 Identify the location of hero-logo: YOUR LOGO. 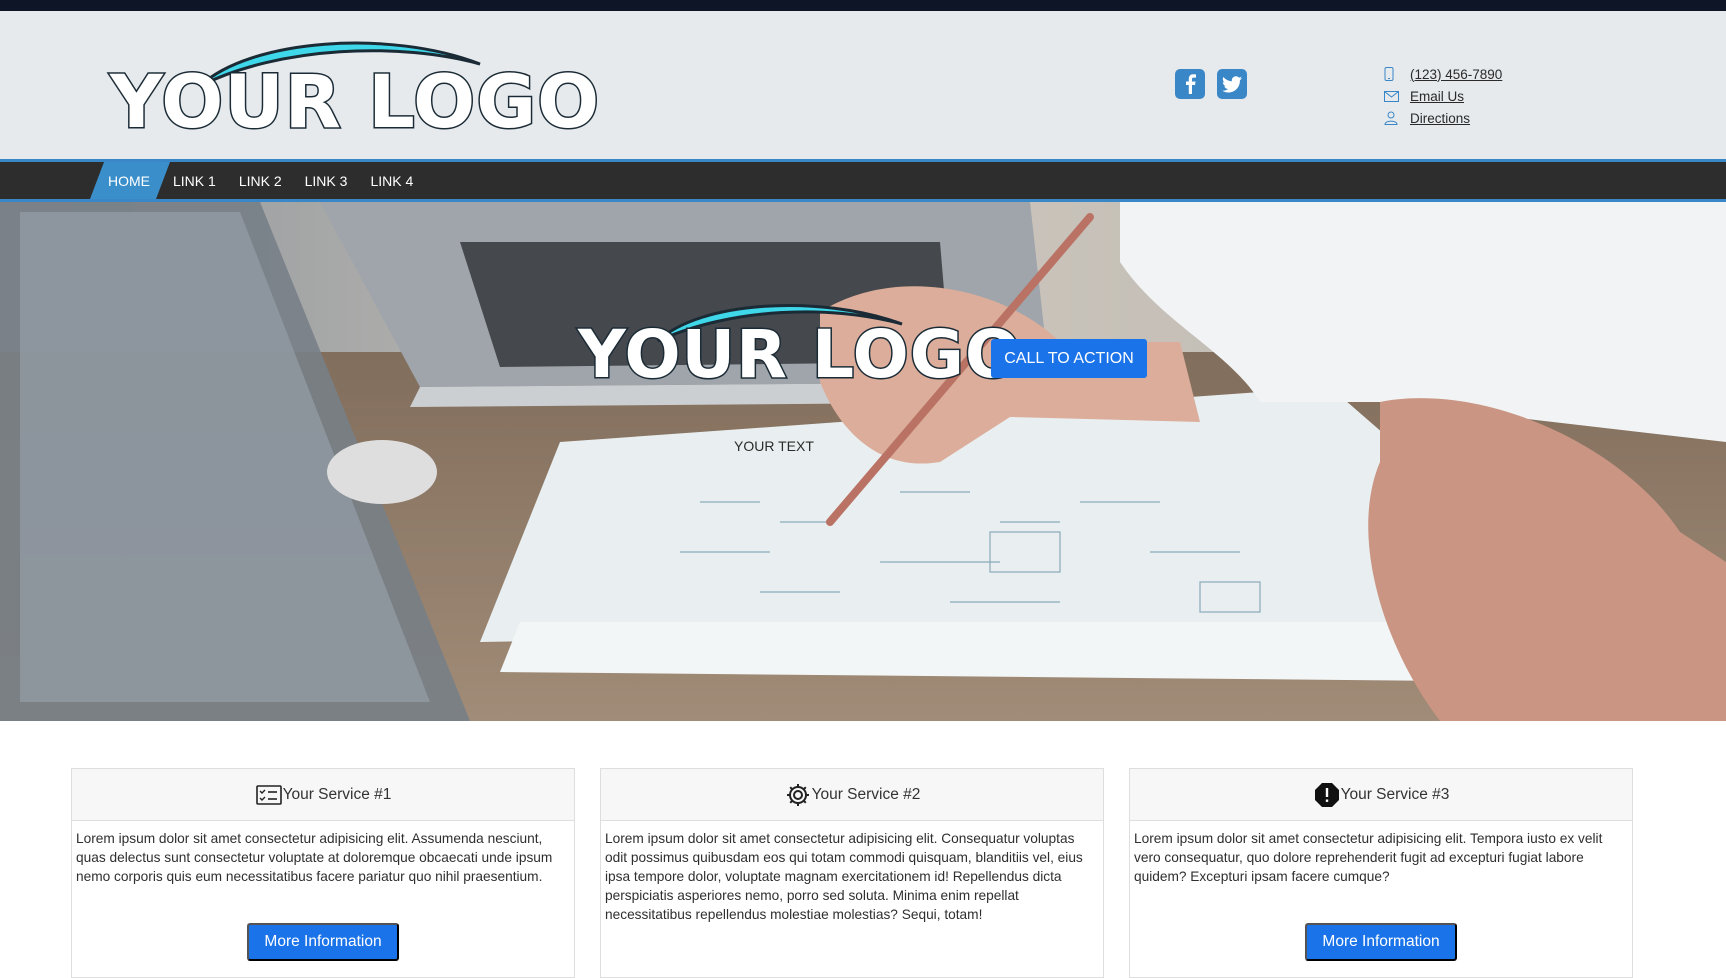
(799, 348).